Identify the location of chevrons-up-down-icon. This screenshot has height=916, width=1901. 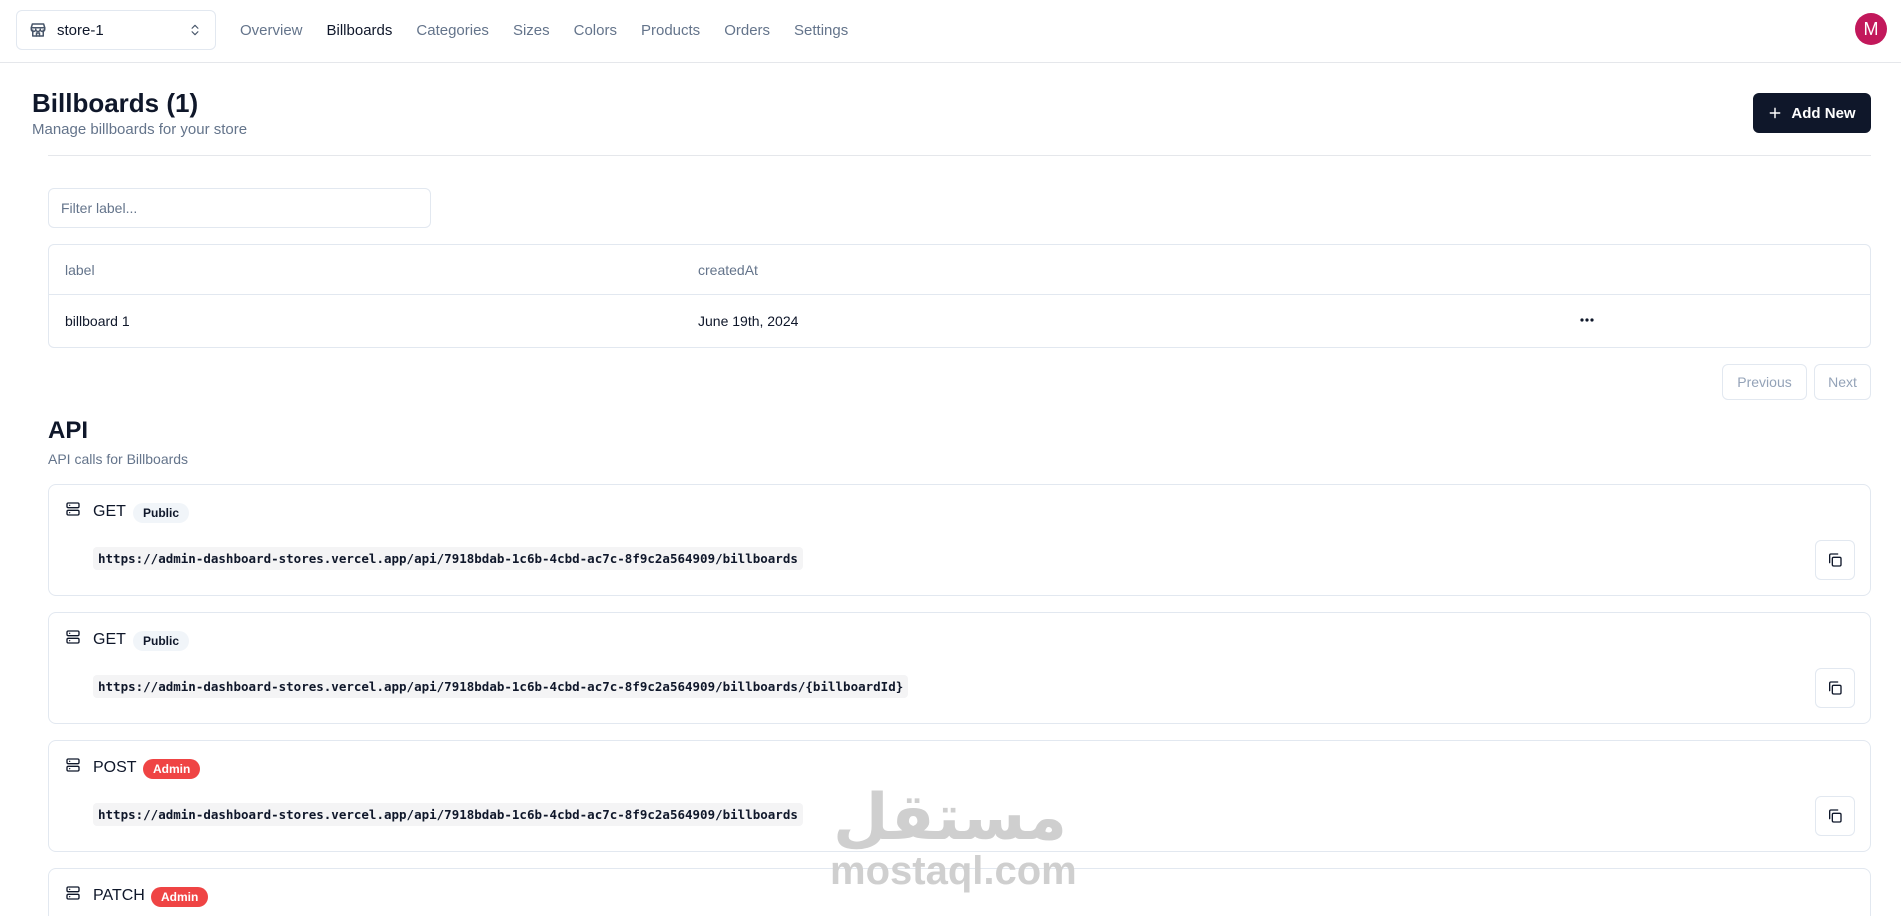
(195, 30).